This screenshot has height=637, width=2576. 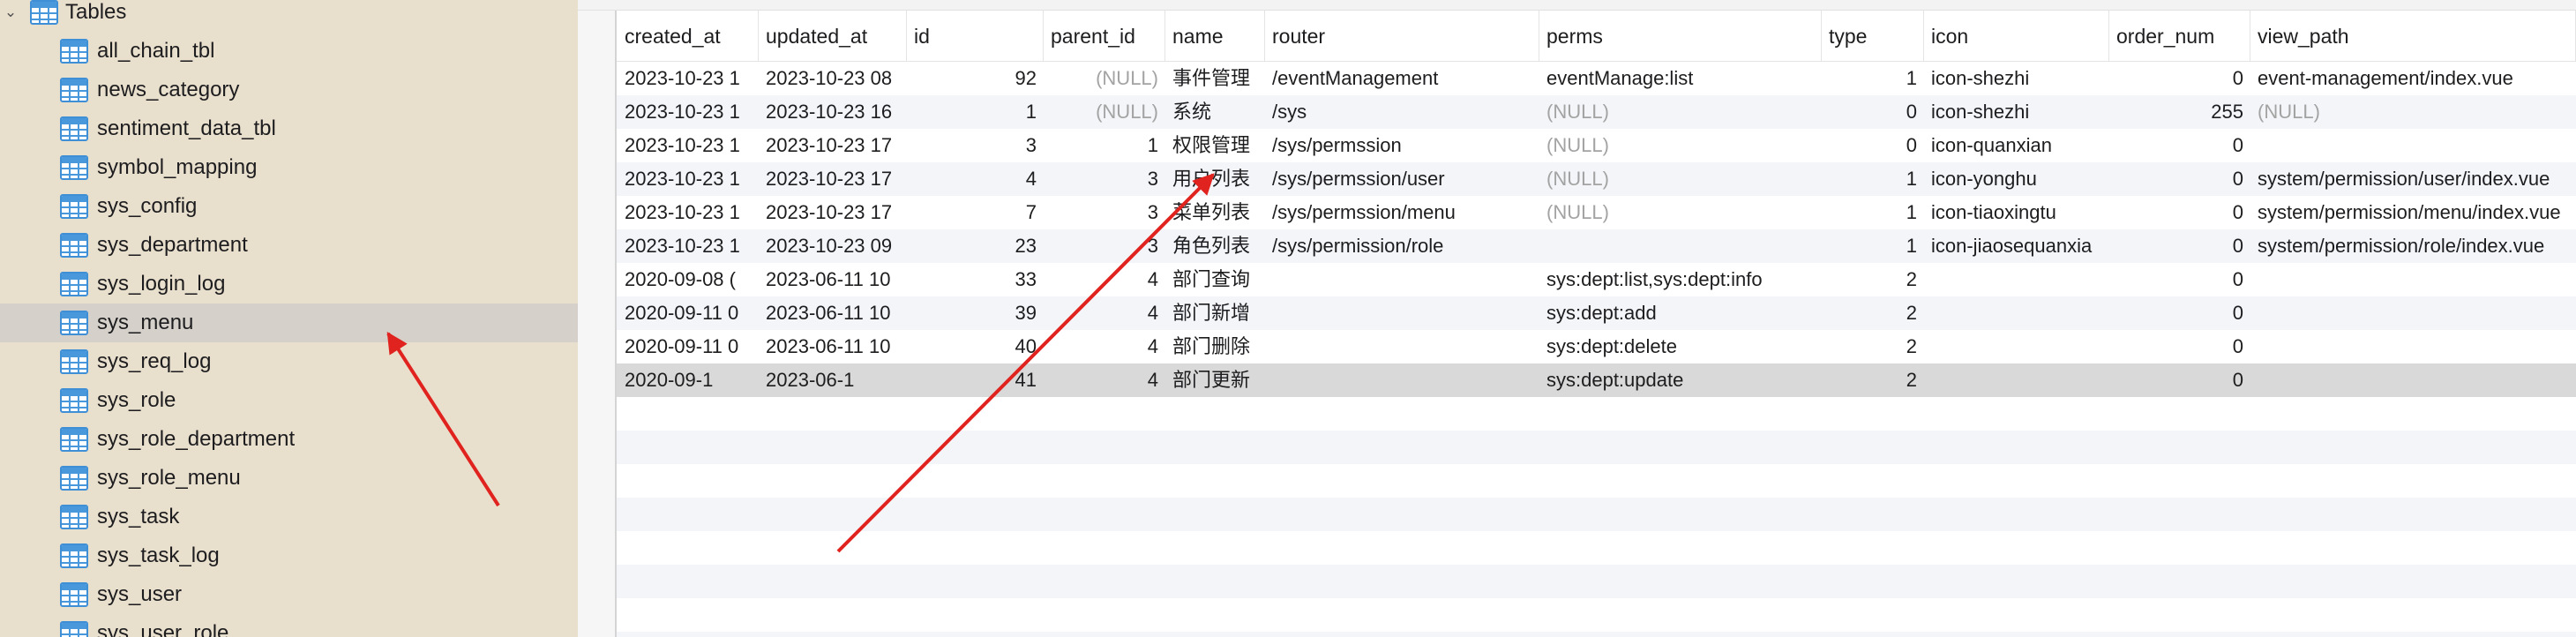 What do you see at coordinates (1681, 380) in the screenshot?
I see `cell-perms: sys:dept:update` at bounding box center [1681, 380].